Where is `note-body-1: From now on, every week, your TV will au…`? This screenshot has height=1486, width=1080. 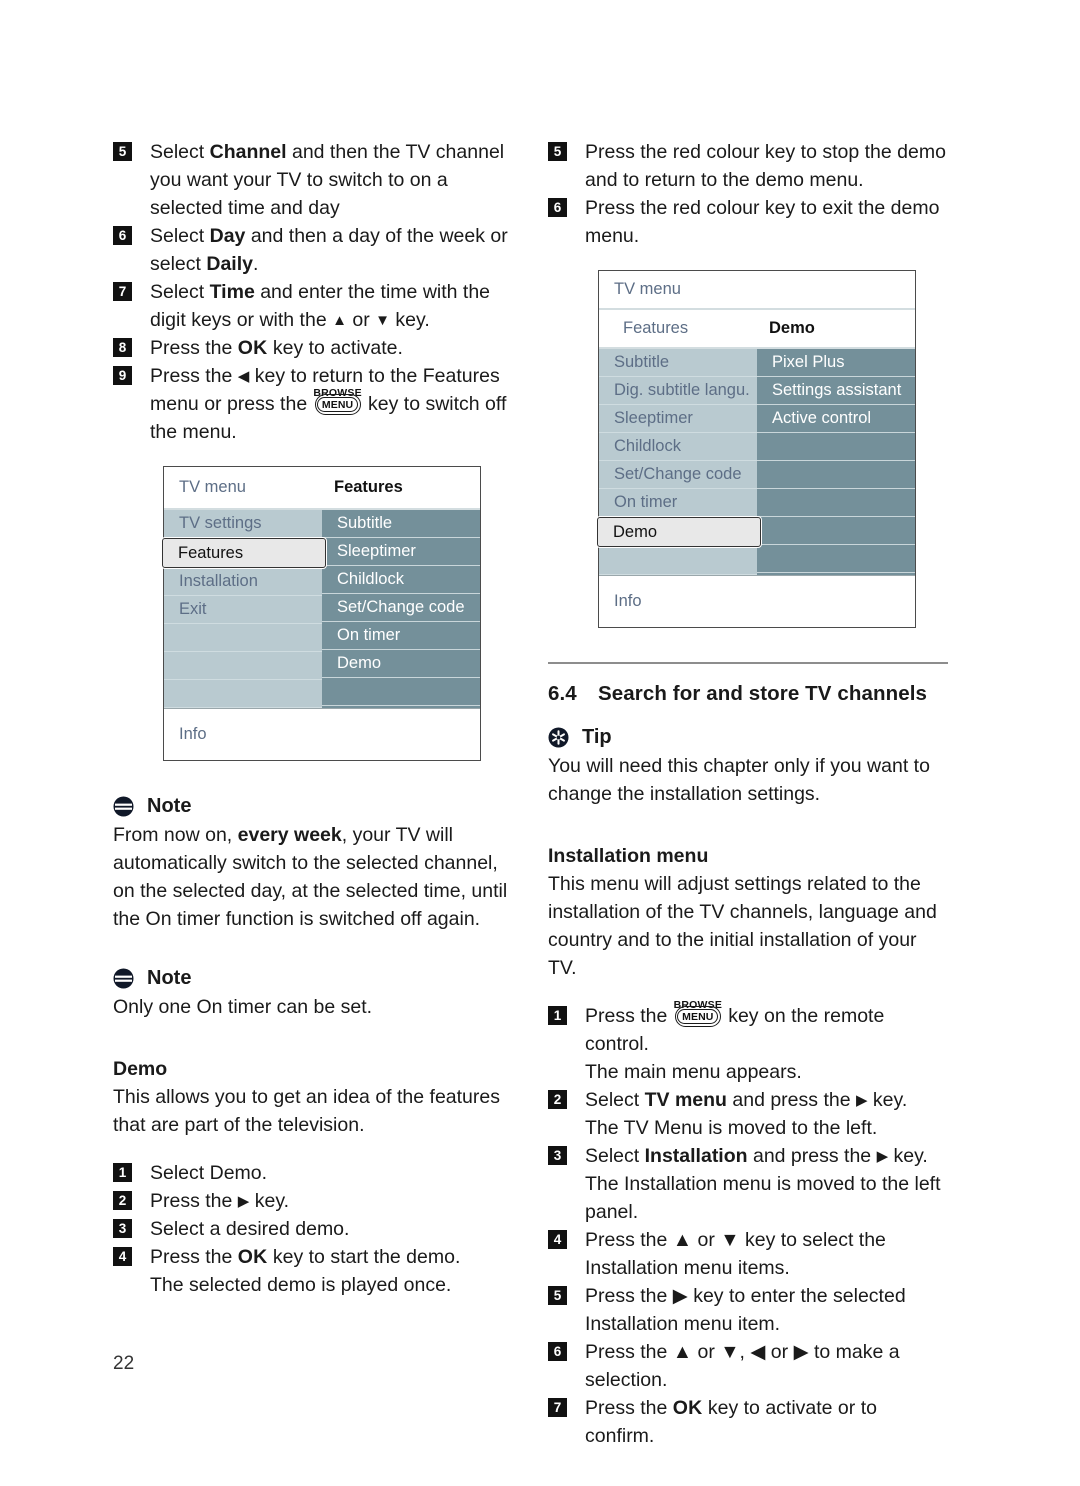
note-body-1: From now on, every week, your TV will au… is located at coordinates (313, 877).